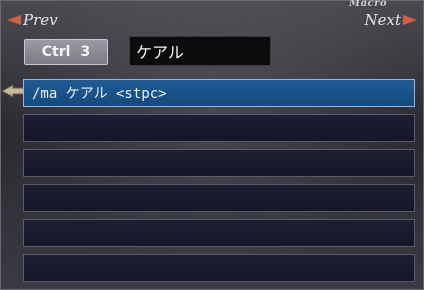 Image resolution: width=424 pixels, height=290 pixels. What do you see at coordinates (56, 52) in the screenshot?
I see `modifier-key-label: Ctrl` at bounding box center [56, 52].